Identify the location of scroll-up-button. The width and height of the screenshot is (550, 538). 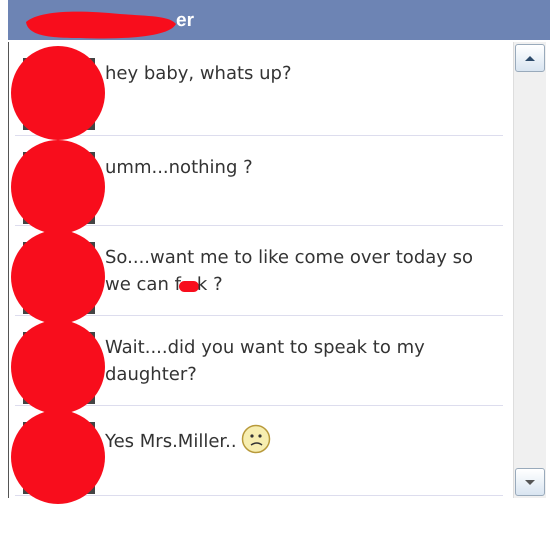
(530, 58).